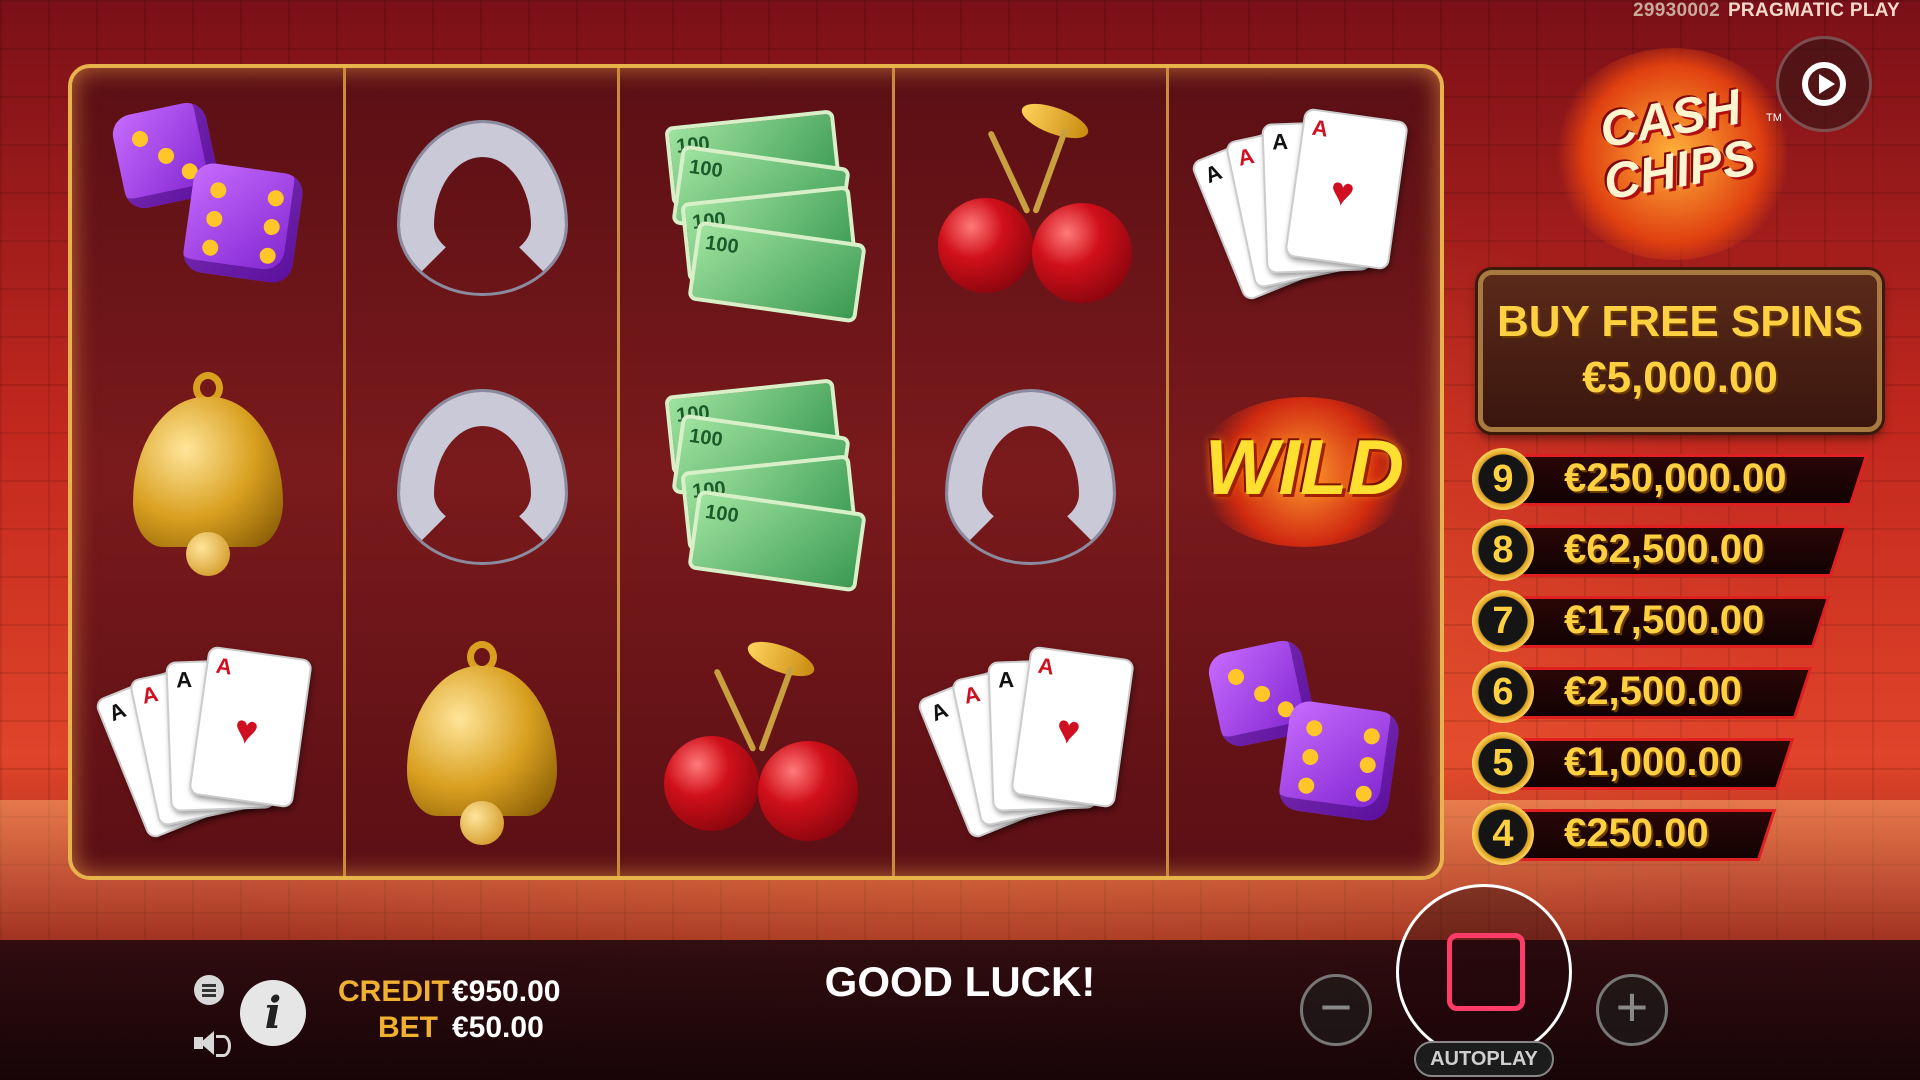 This screenshot has width=1920, height=1080. Describe the element at coordinates (1503, 692) in the screenshot. I see `chip-count-icon: 6` at that location.